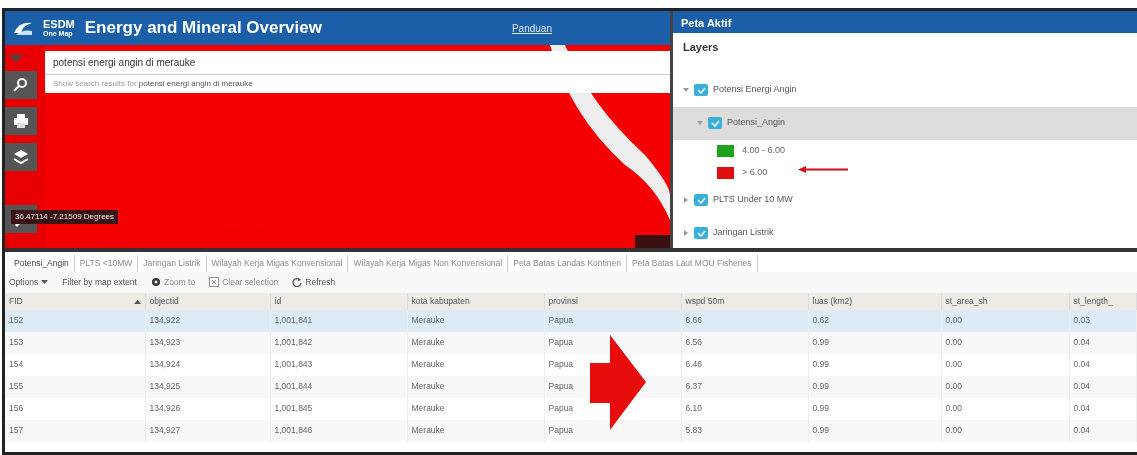  I want to click on table-row: 157 134,927 1,001,846 Merauke Papua 5.83 0.99 0.00 0.04, so click(571, 430).